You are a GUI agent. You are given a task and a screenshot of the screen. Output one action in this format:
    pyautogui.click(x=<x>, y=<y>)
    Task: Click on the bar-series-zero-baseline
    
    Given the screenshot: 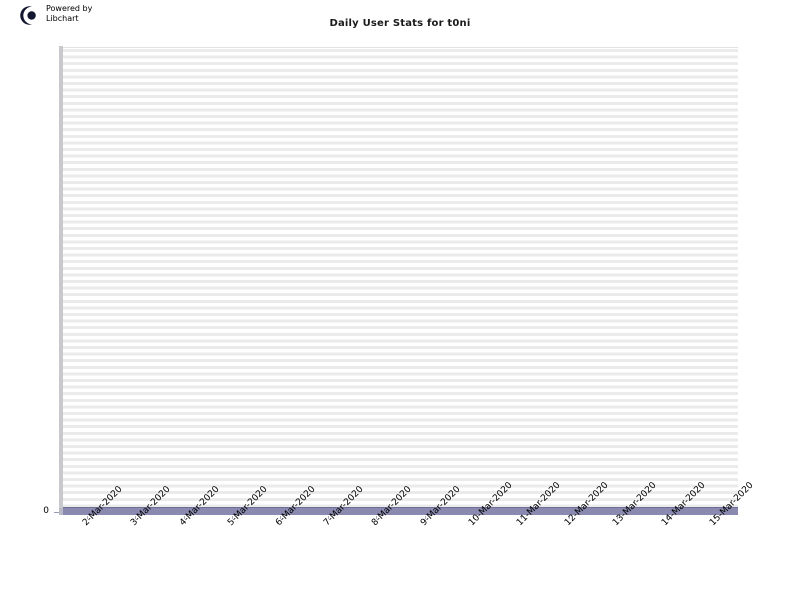 What is the action you would take?
    pyautogui.click(x=400, y=511)
    